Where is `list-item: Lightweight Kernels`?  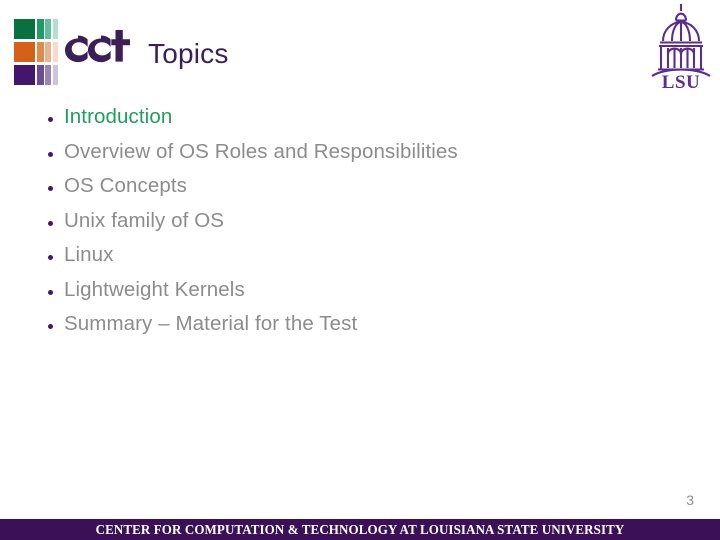
list-item: Lightweight Kernels is located at coordinates (358, 295).